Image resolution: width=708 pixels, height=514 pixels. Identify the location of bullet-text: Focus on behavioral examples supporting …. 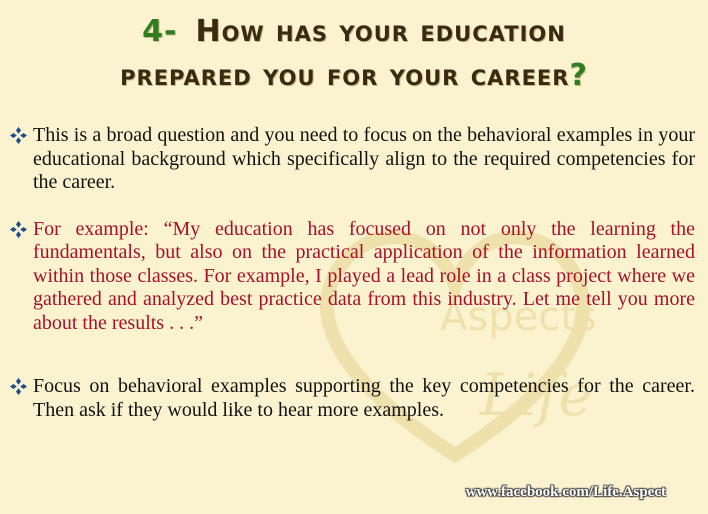
(364, 398).